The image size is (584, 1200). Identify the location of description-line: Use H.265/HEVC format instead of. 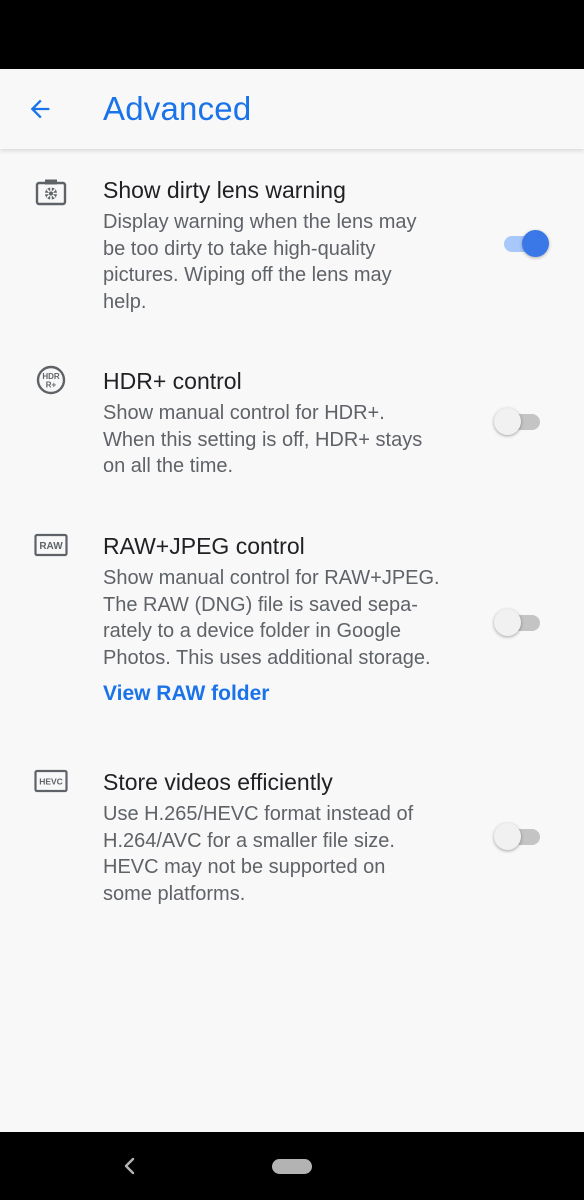
(258, 814).